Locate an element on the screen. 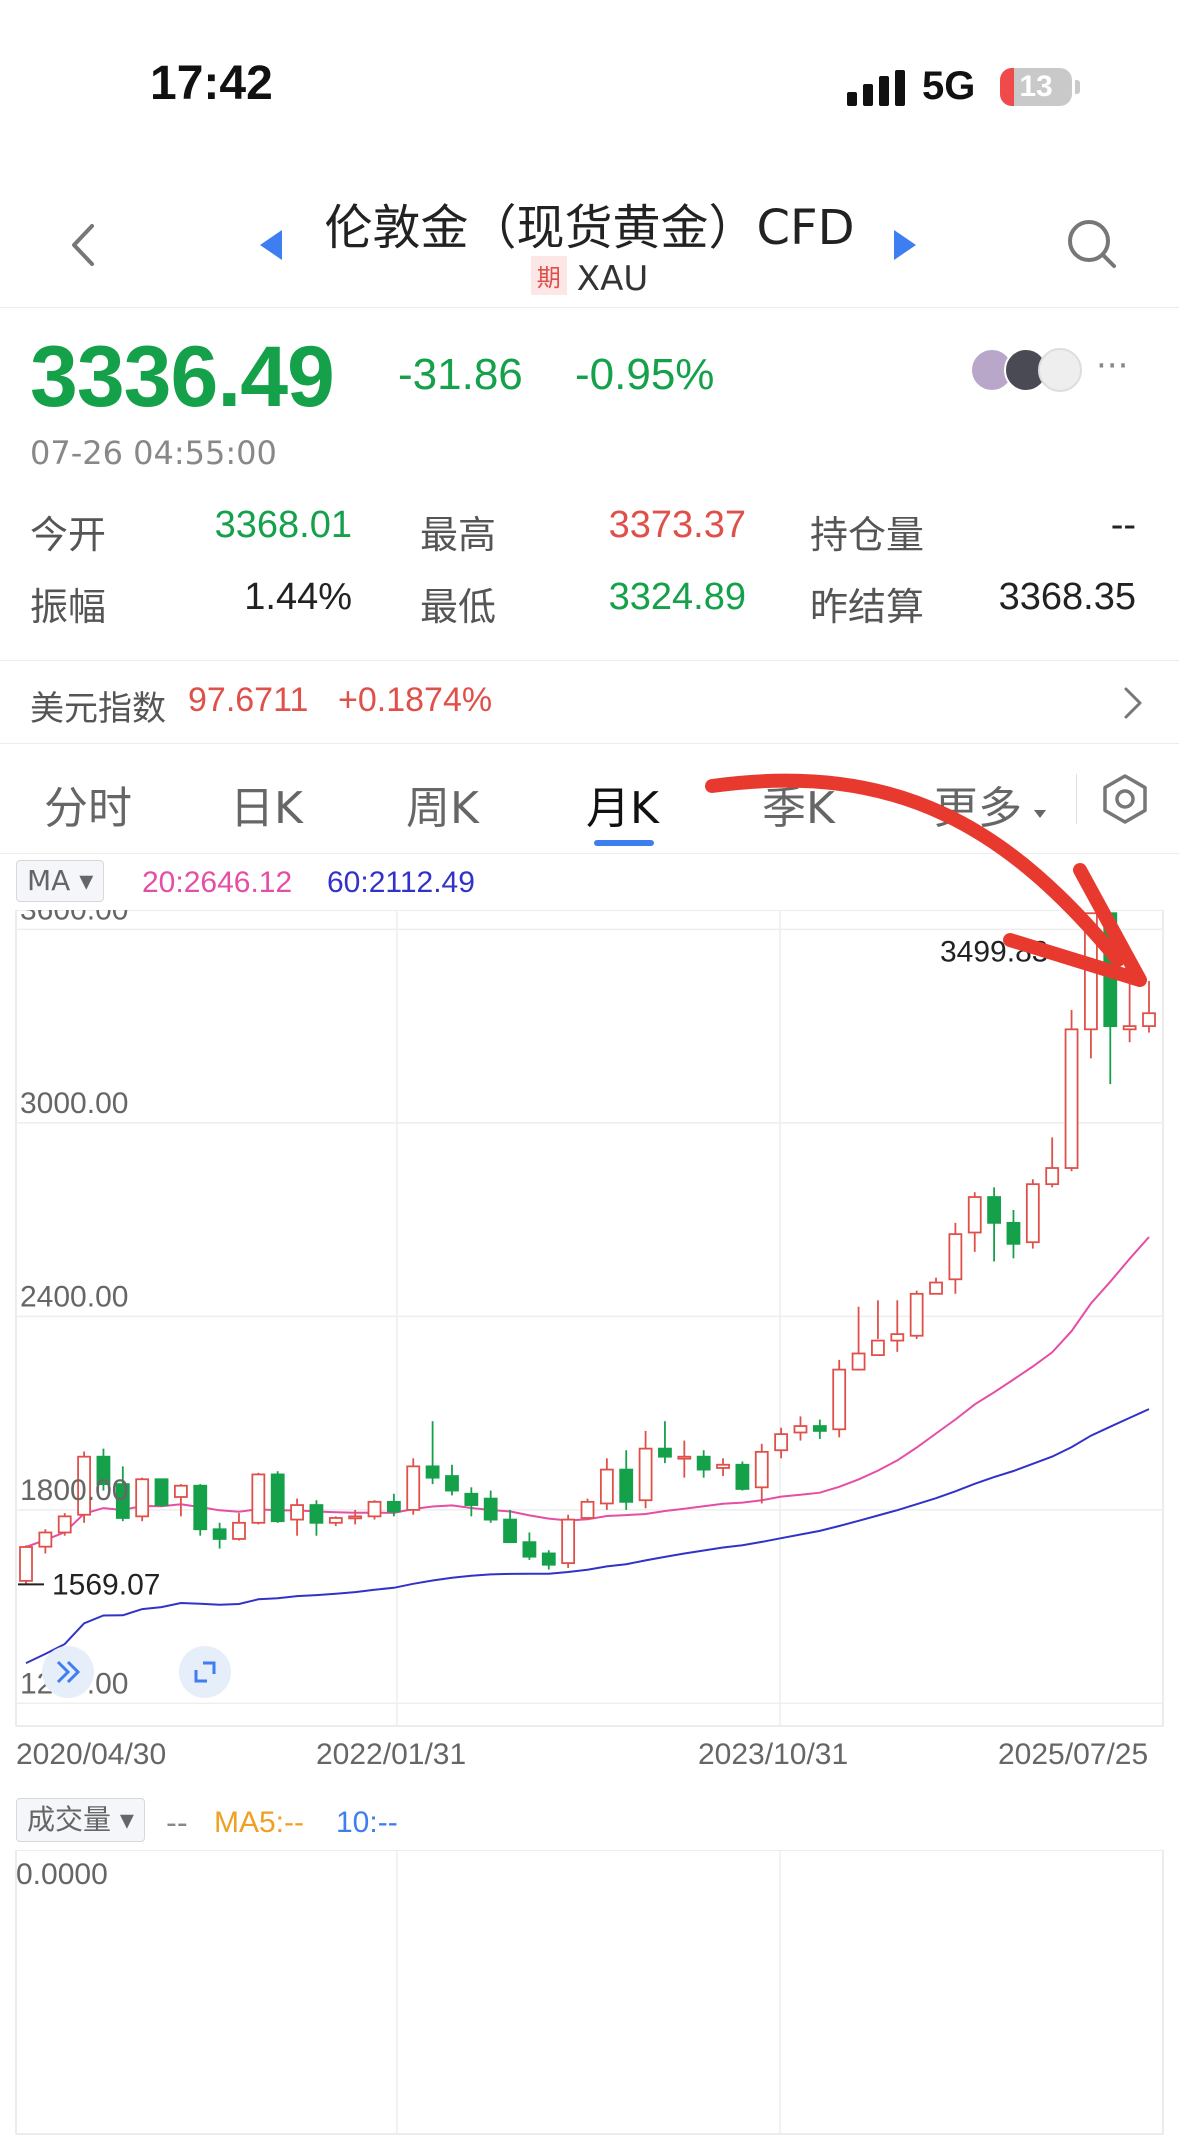  tab-daily-k: 日K is located at coordinates (266, 804).